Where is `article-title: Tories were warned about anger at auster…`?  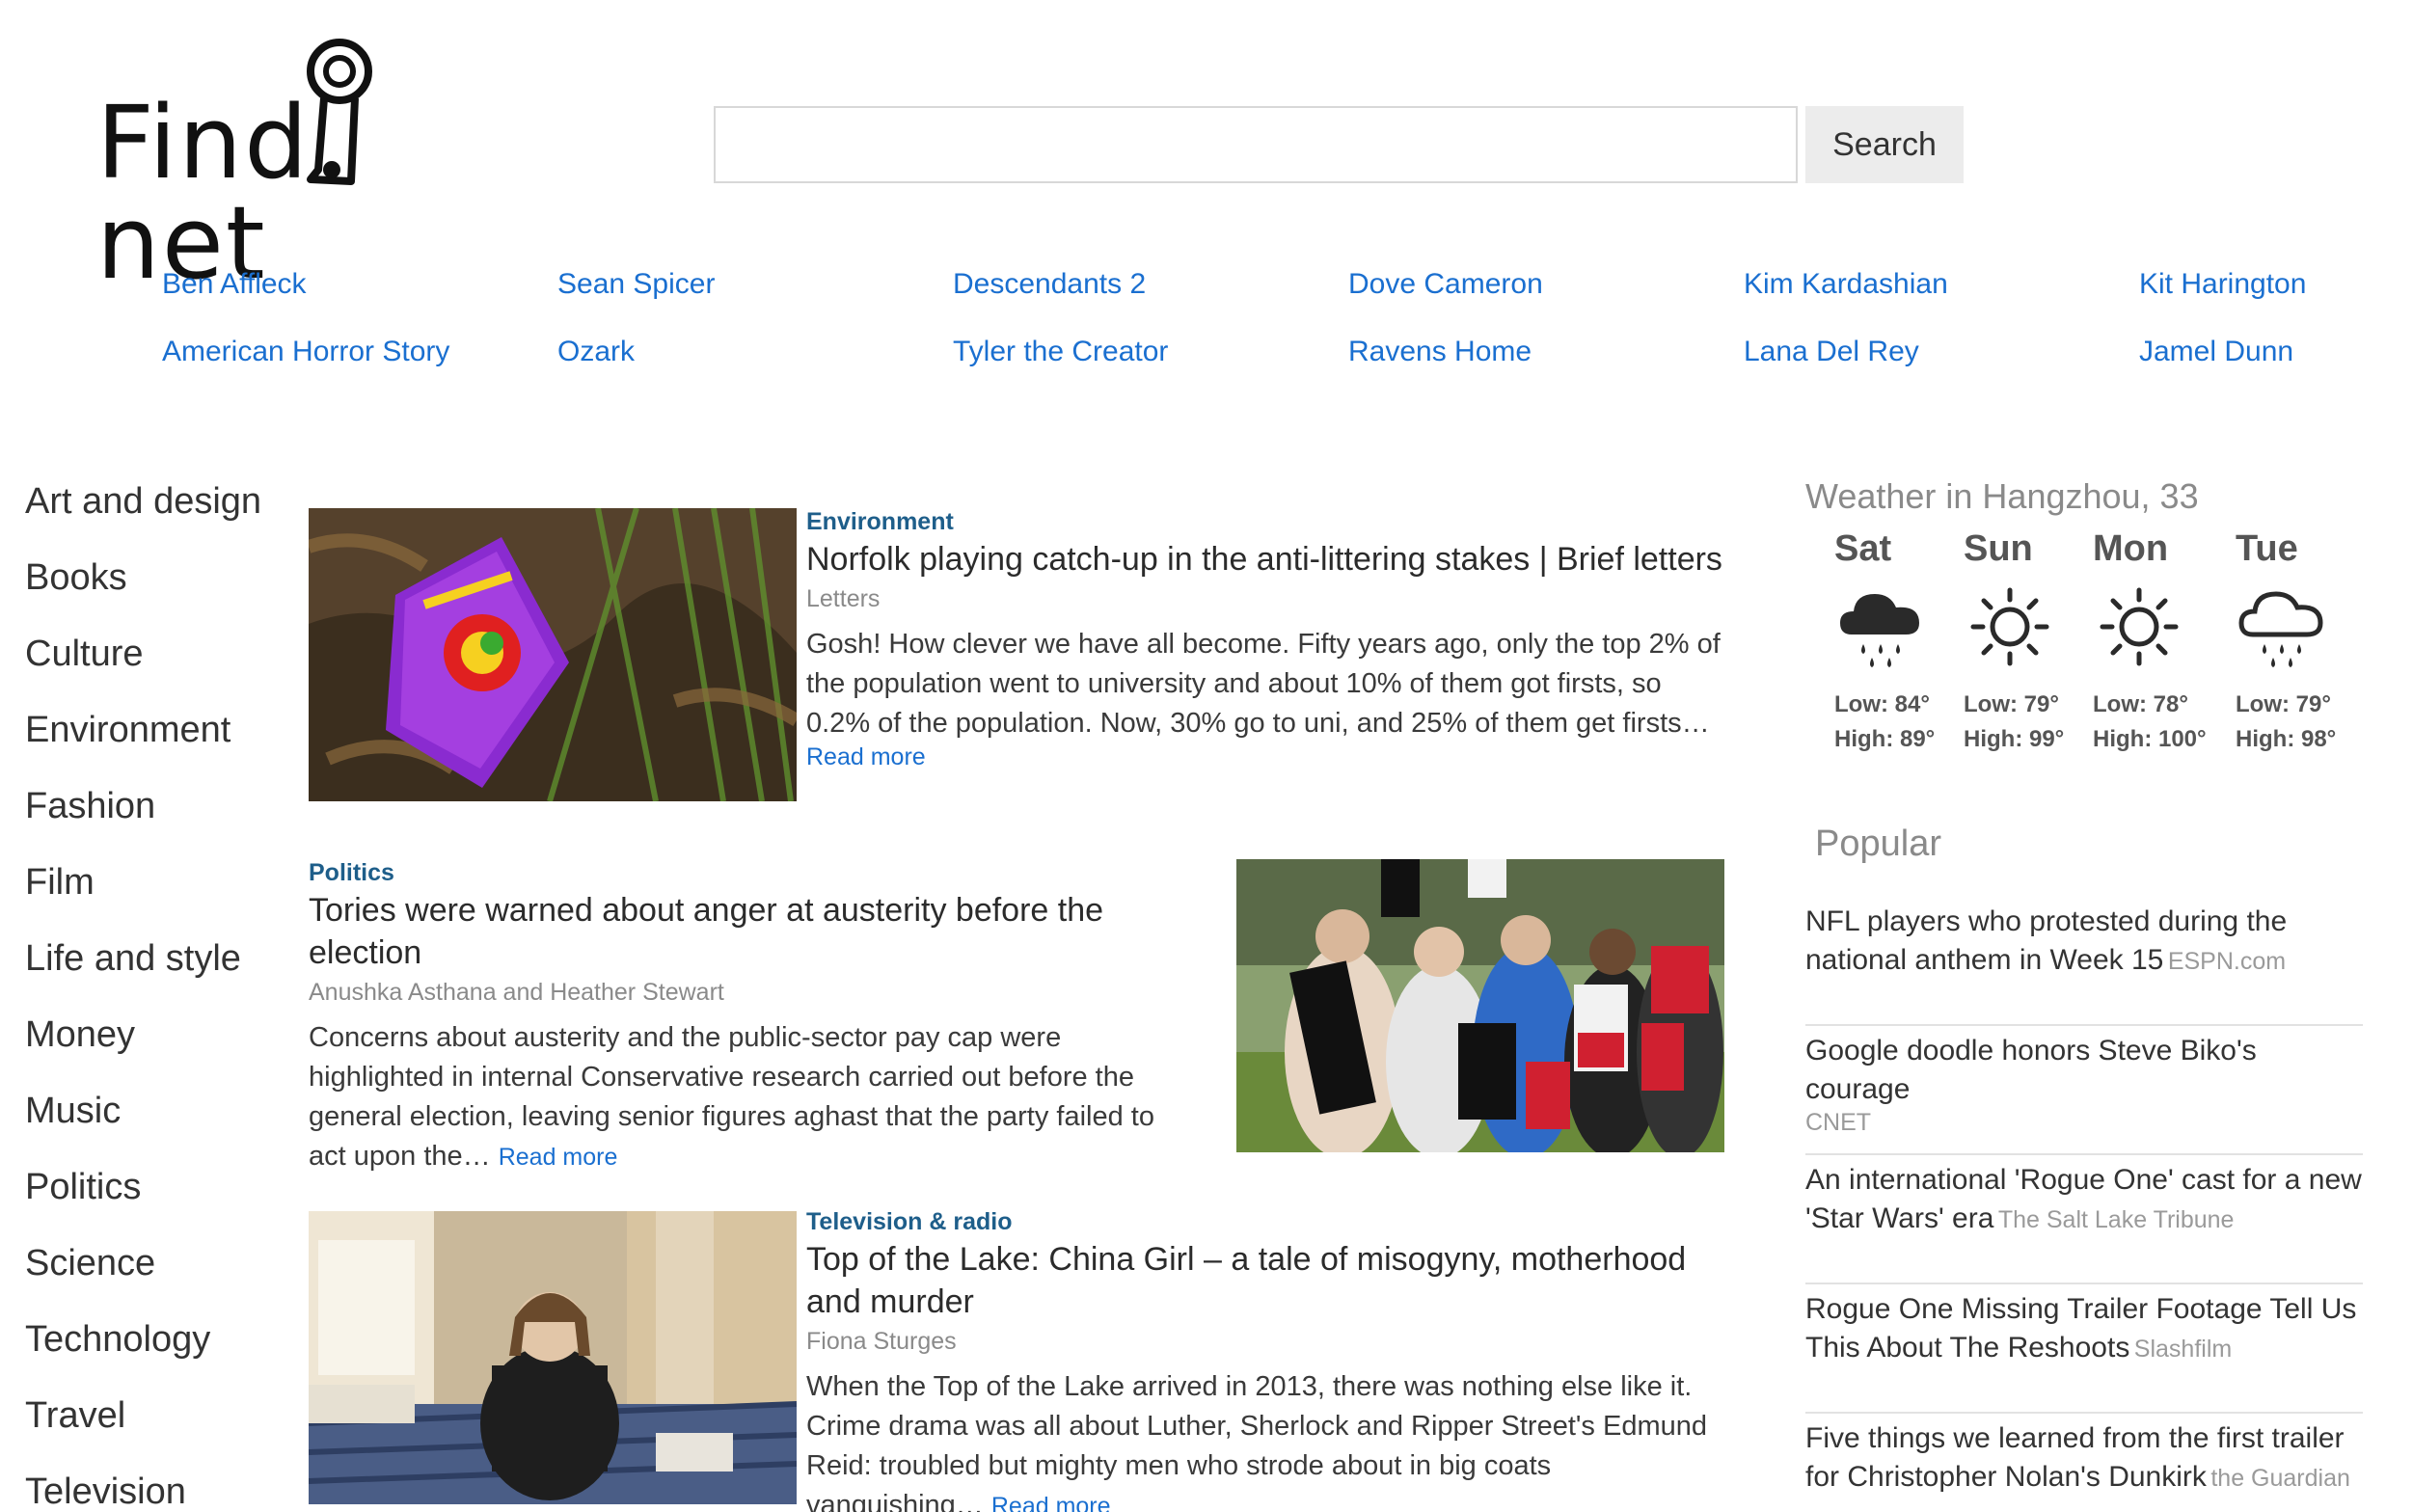 article-title: Tories were warned about anger at auster… is located at coordinates (752, 931).